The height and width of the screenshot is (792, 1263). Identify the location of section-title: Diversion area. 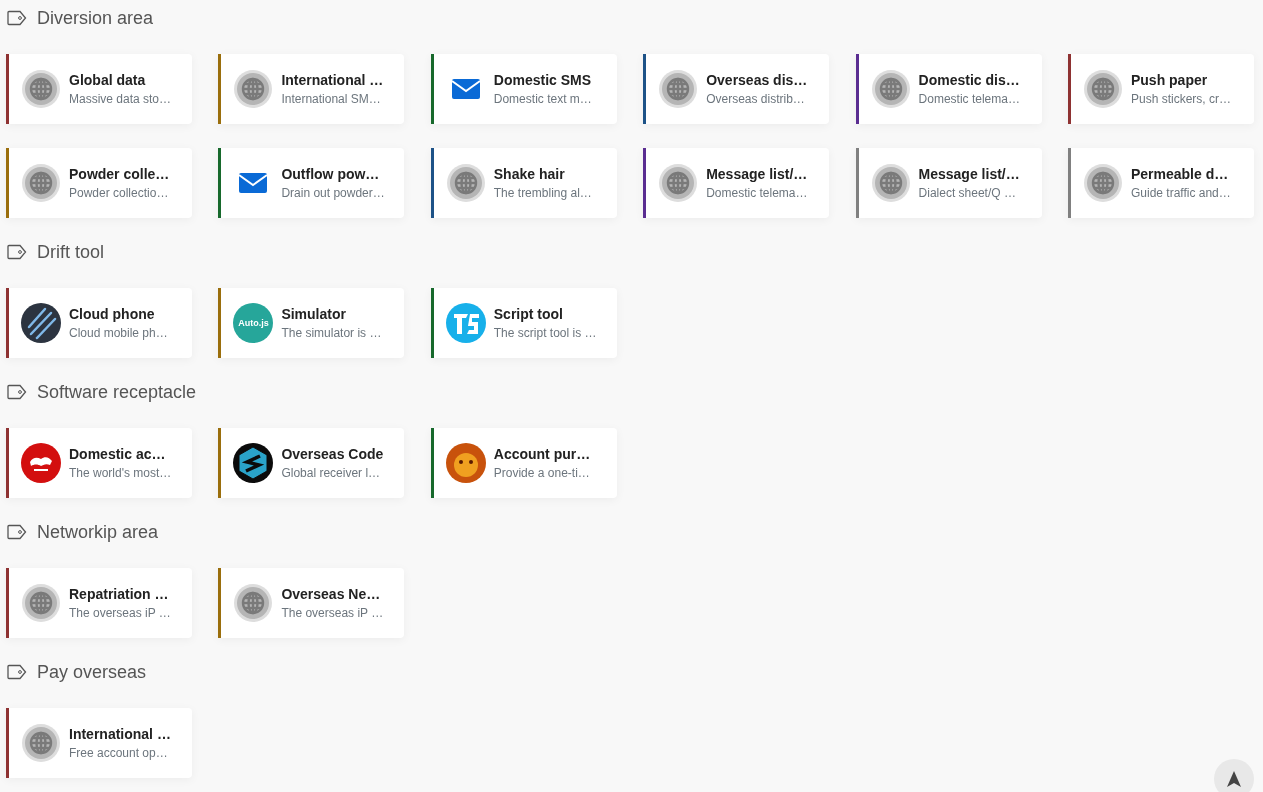
(95, 18).